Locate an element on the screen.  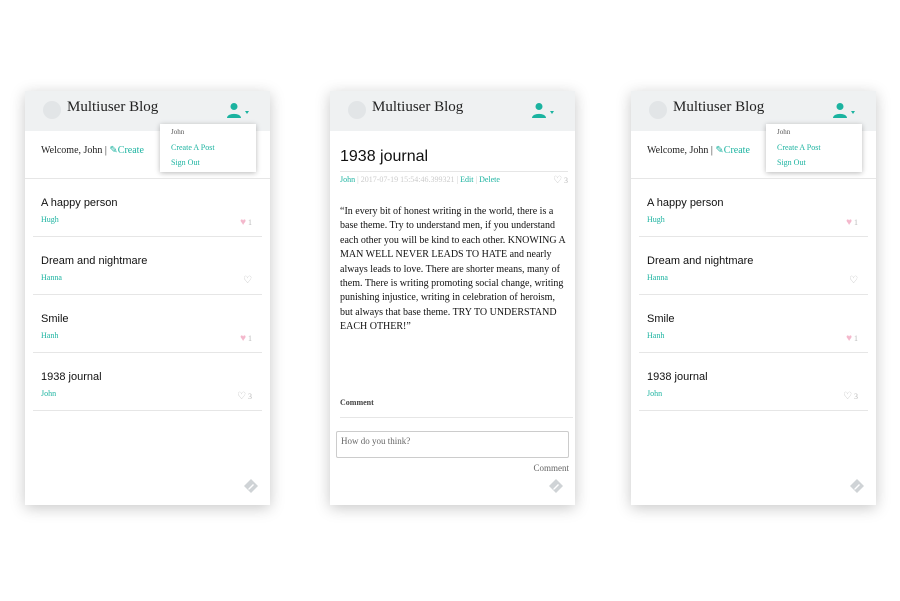
delete-link: Delete is located at coordinates (489, 179).